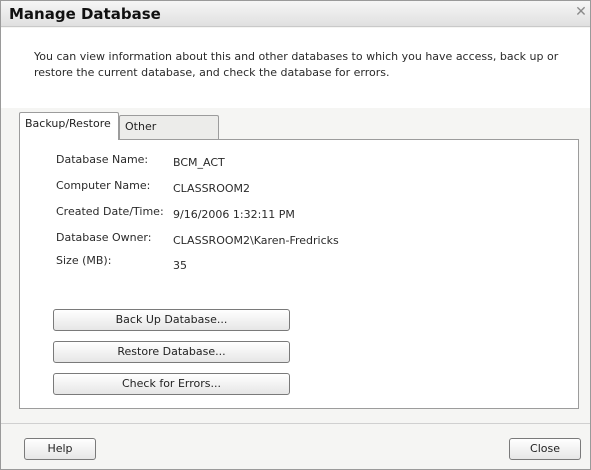 The height and width of the screenshot is (470, 591). Describe the element at coordinates (295, 14) in the screenshot. I see `title-bar: Manage Database ✕` at that location.